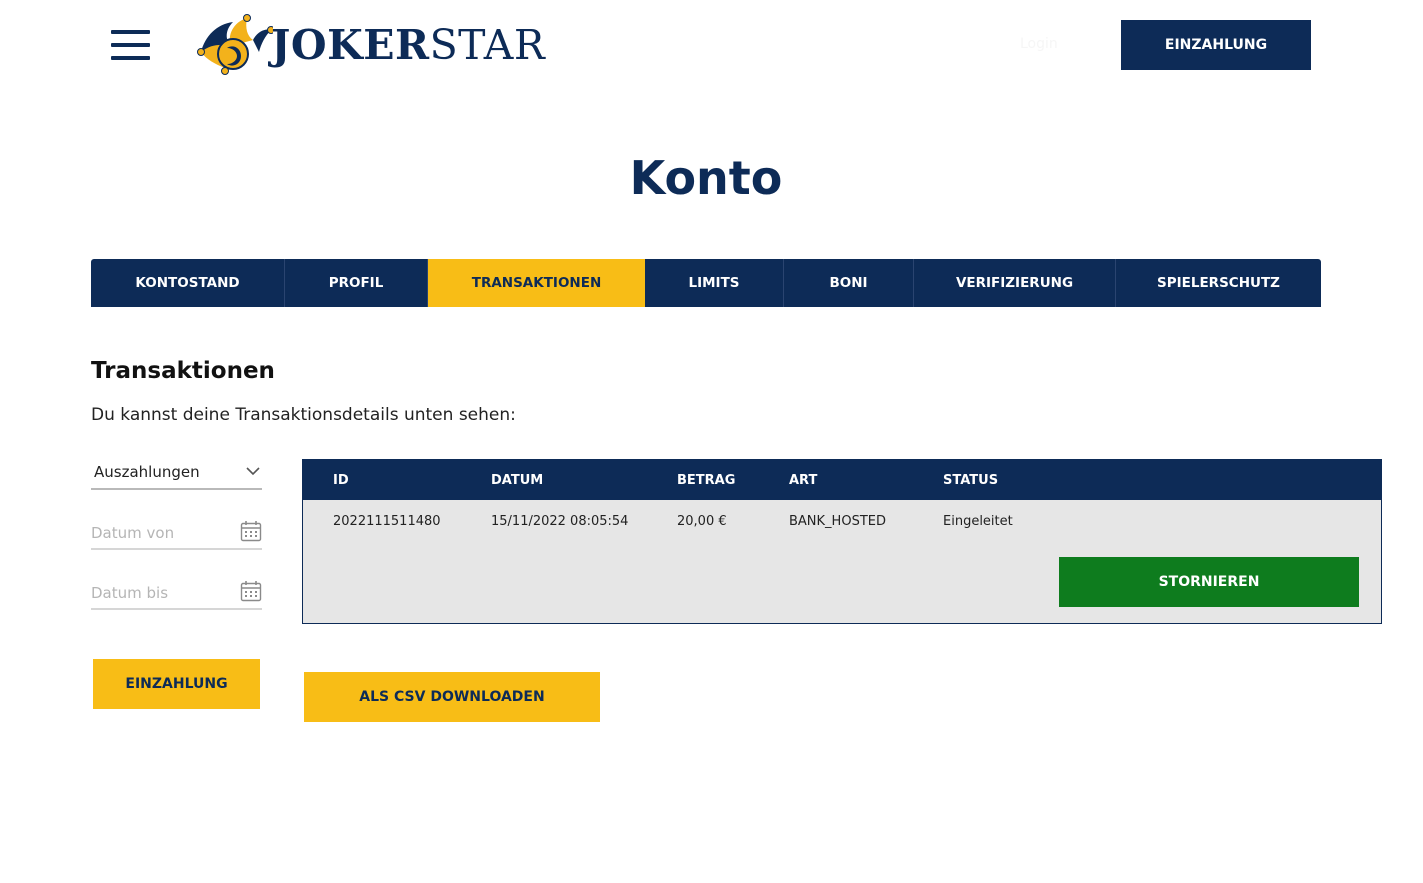  Describe the element at coordinates (1060, 48) in the screenshot. I see `login-link: Login` at that location.